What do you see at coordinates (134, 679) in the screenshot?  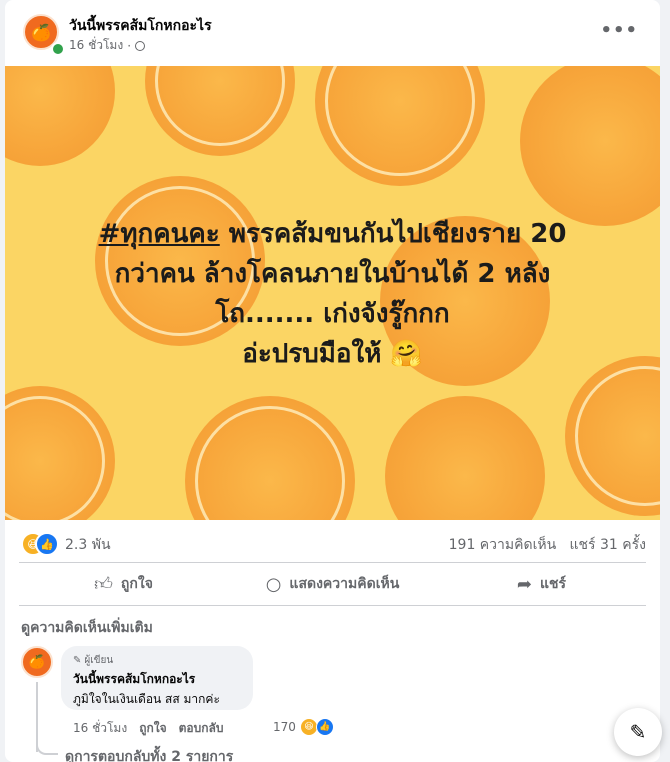 I see `comment-author: วันนี้พรรคส้มโกหกอะไร` at bounding box center [134, 679].